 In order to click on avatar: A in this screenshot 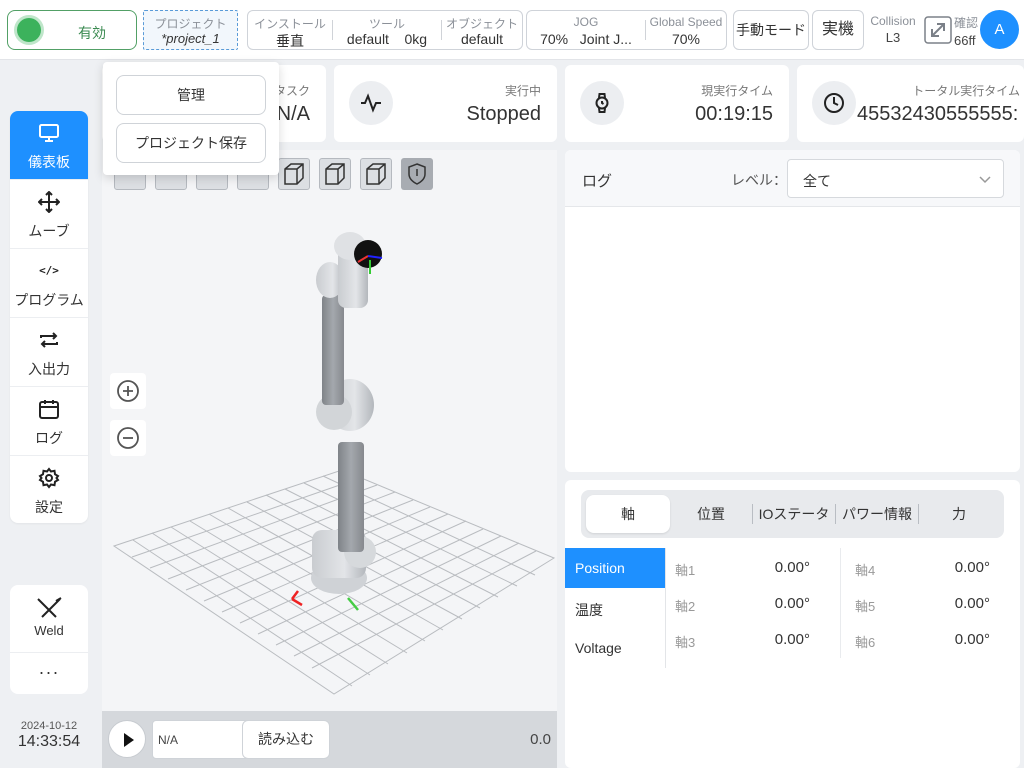, I will do `click(999, 29)`.